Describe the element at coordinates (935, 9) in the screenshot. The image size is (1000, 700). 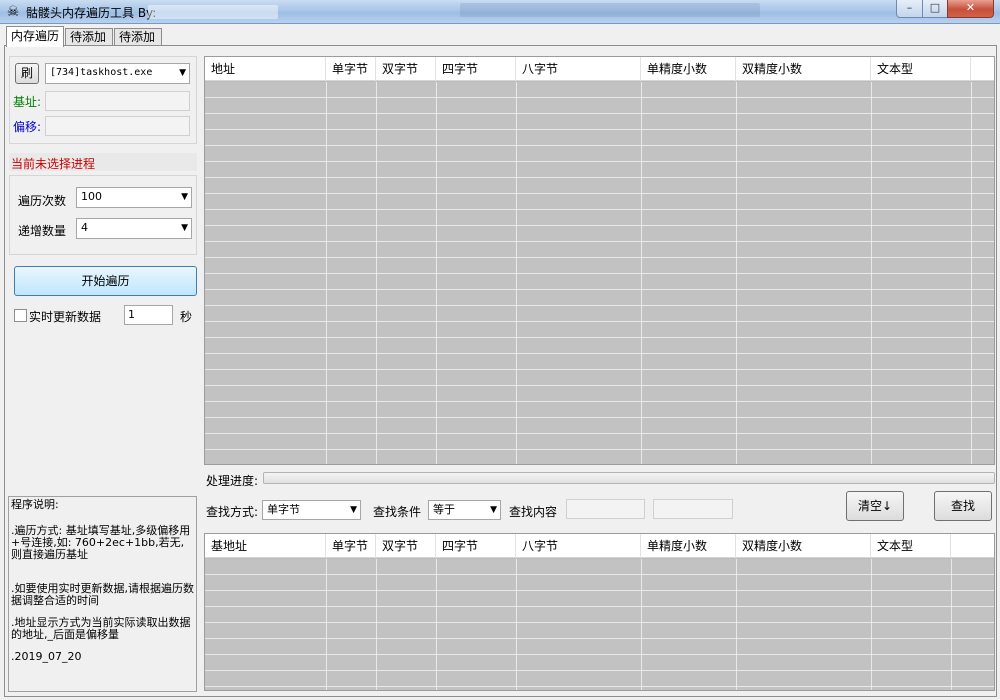
I see `maximize-button: □` at that location.